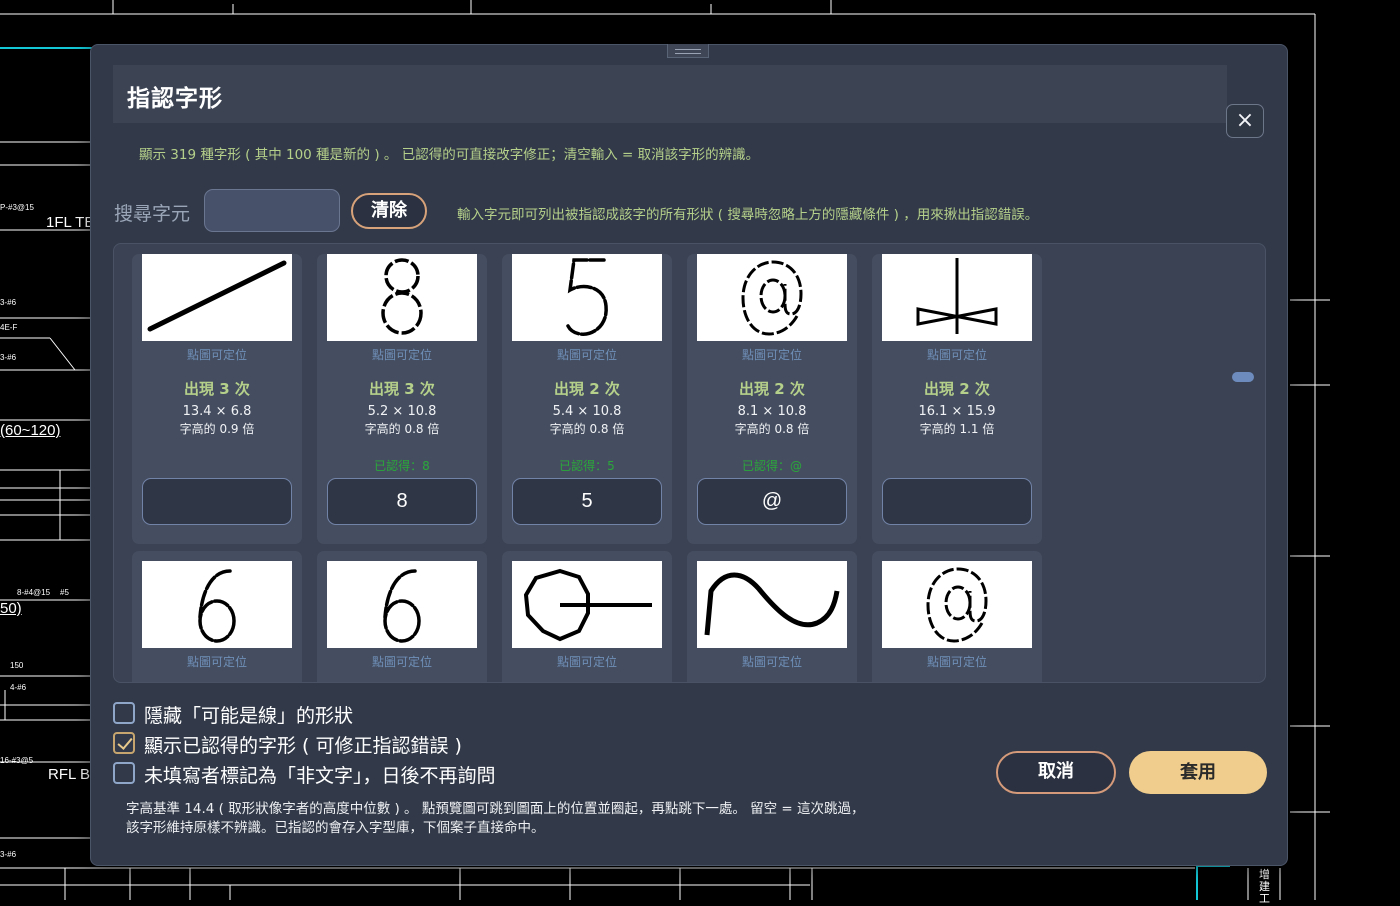 Image resolution: width=1400 pixels, height=906 pixels. What do you see at coordinates (9, 327) in the screenshot?
I see `cad-small-label: 4E-F` at bounding box center [9, 327].